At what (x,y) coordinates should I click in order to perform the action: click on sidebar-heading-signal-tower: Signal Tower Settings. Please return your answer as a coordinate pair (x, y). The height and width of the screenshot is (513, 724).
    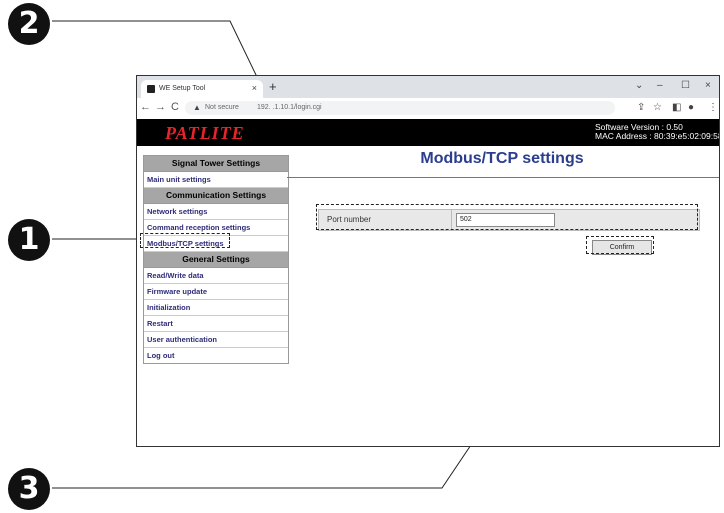
    Looking at the image, I should click on (216, 164).